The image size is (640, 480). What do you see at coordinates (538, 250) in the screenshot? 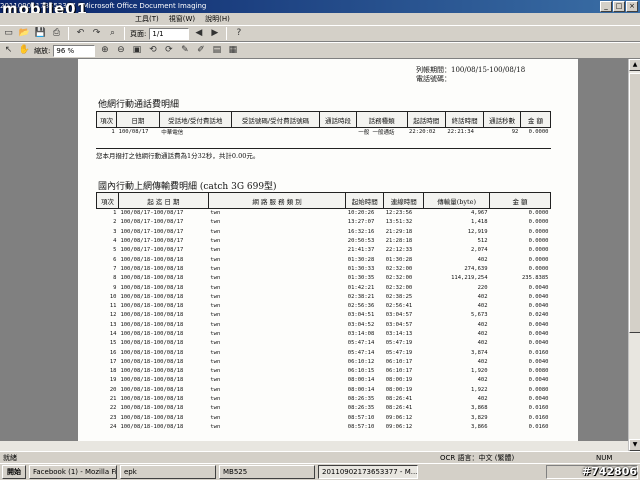
I see `table-cell: 0.0000` at bounding box center [538, 250].